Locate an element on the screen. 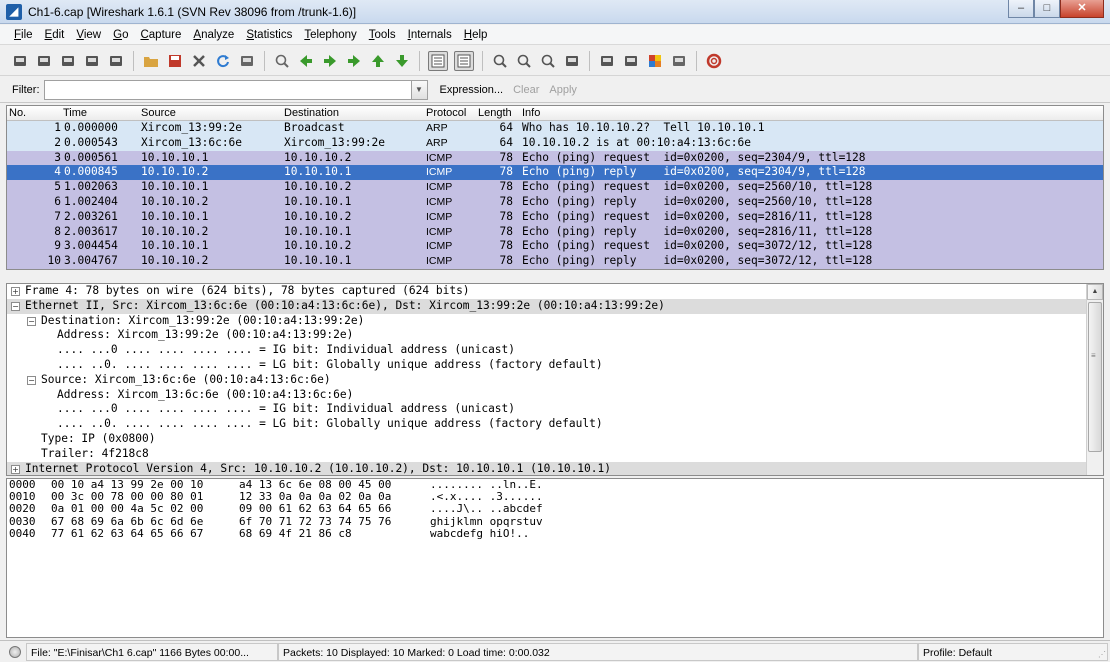 The height and width of the screenshot is (662, 1110). close-button: ✕ is located at coordinates (1082, 9).